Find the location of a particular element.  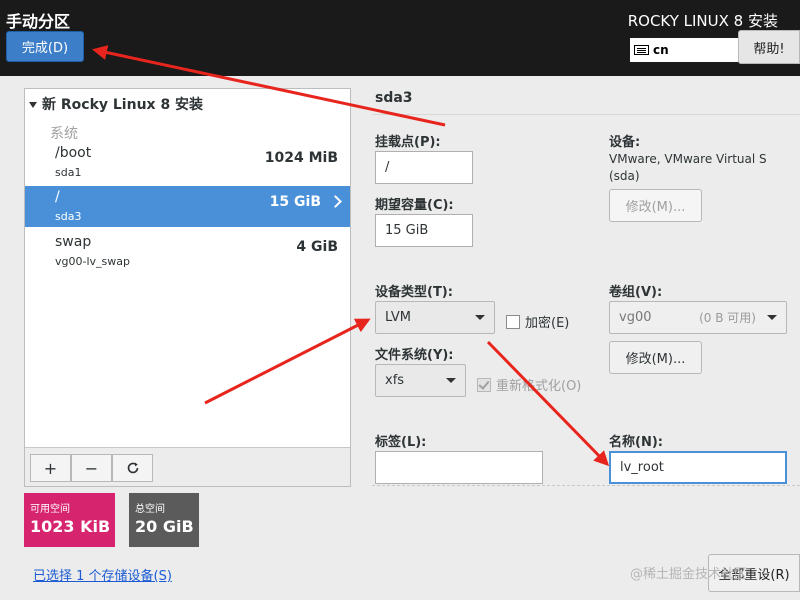

mount-size: 15 GiB is located at coordinates (295, 202).